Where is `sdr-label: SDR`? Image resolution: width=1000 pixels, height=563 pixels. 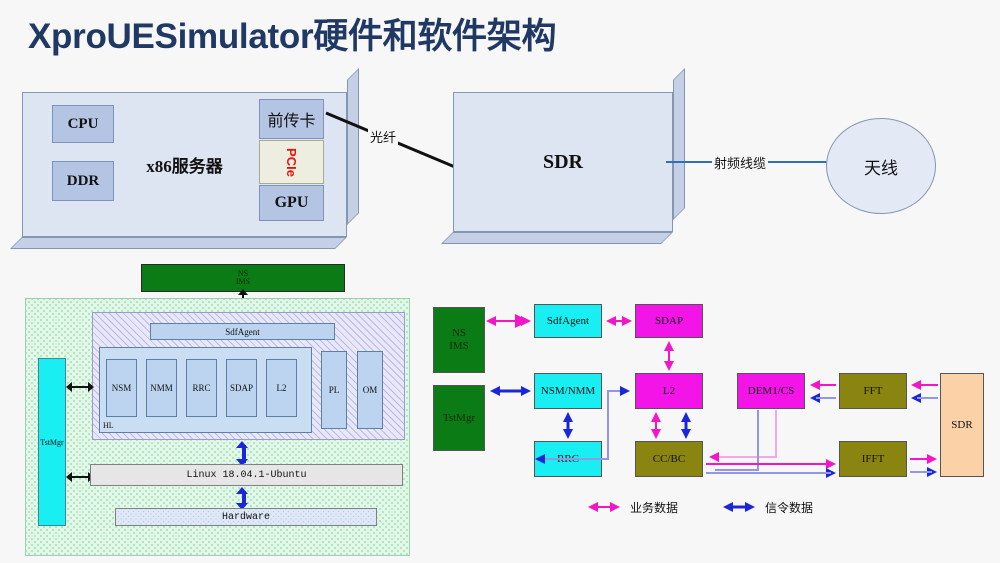
sdr-label: SDR is located at coordinates (562, 161).